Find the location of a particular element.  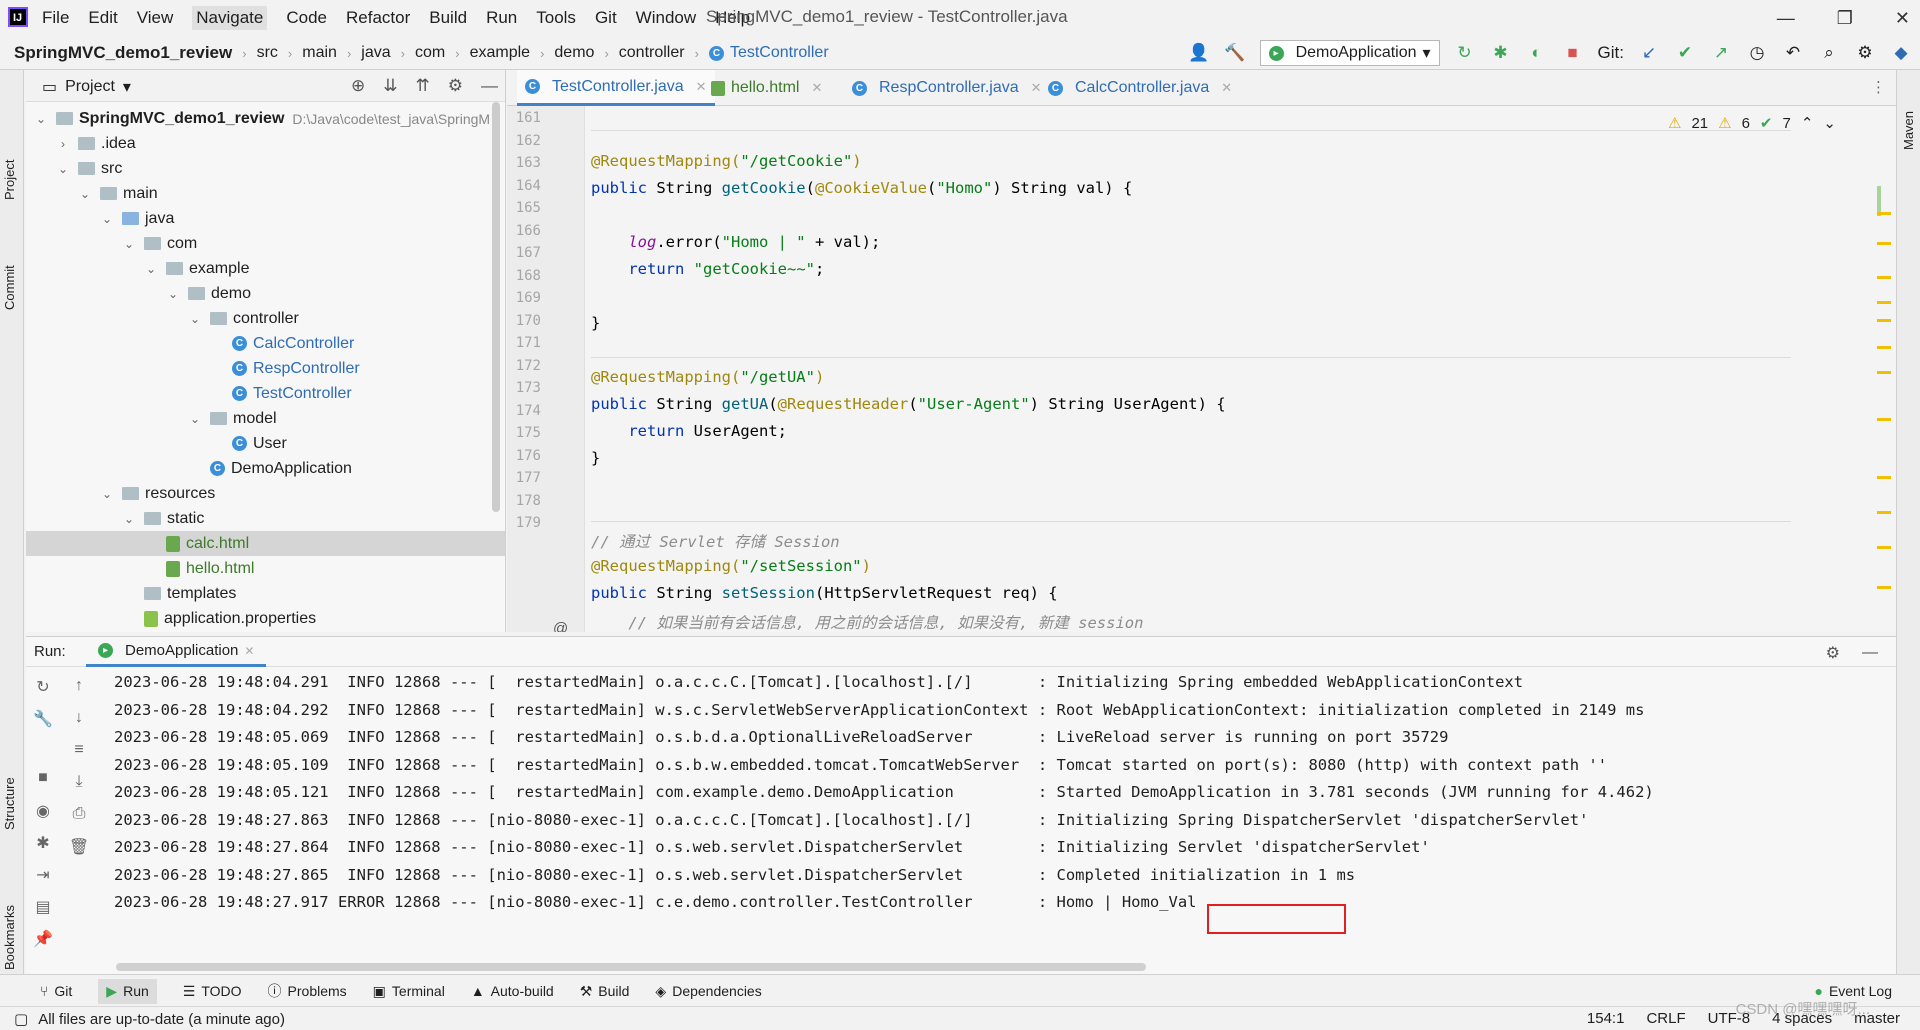

project-view-select: ▭ Project ▾ is located at coordinates (86, 87).